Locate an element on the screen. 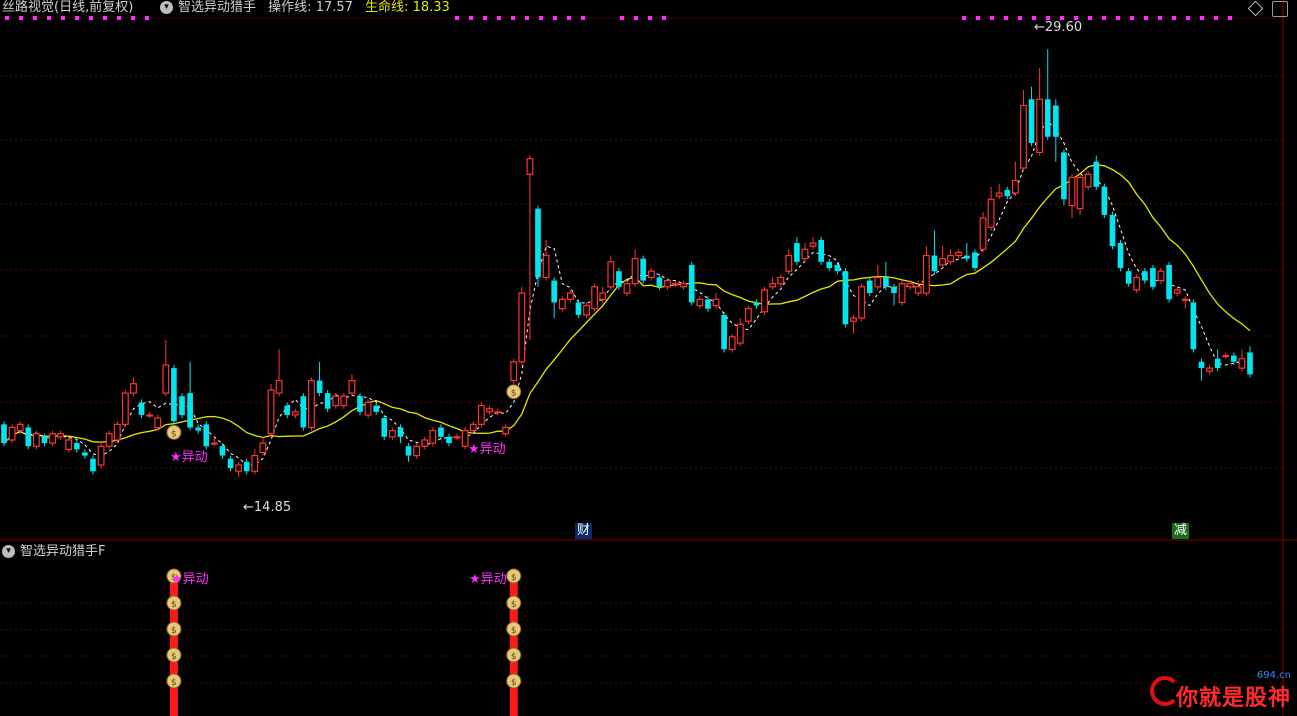 The image size is (1297, 716). sub-panel-title: 智选异动猎手F is located at coordinates (62, 552).